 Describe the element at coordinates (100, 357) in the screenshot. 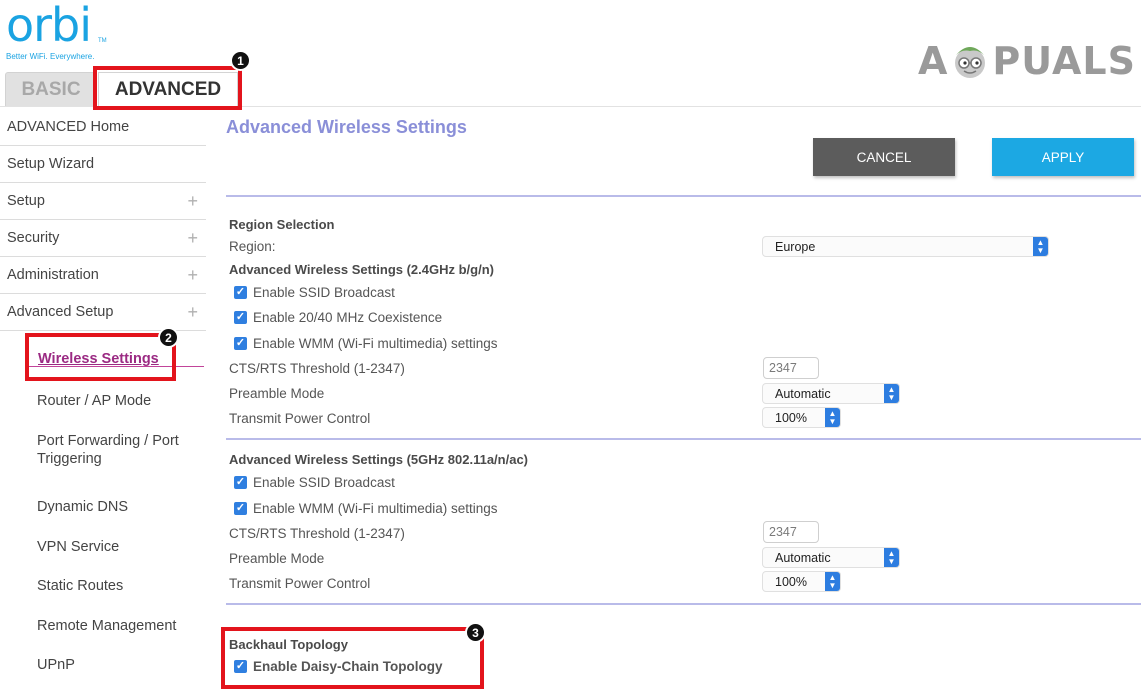

I see `highlight-wireless-settings` at that location.